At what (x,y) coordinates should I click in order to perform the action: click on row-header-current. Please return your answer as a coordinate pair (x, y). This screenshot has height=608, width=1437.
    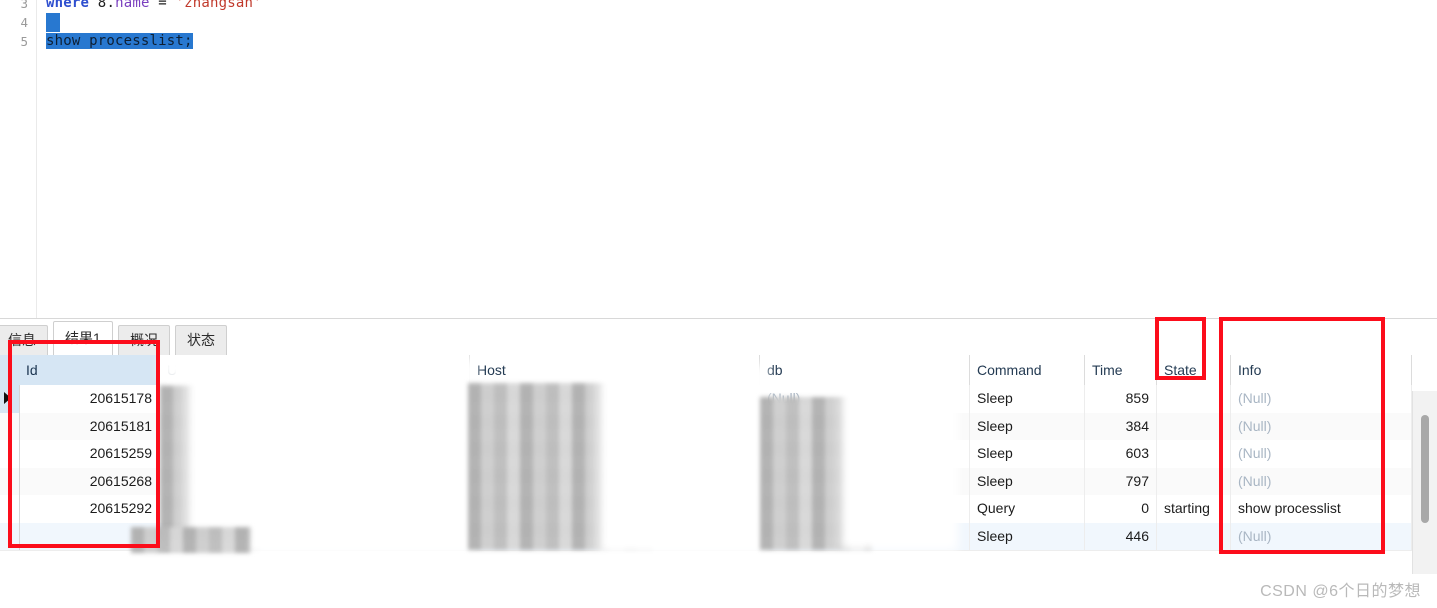
    Looking at the image, I should click on (10, 399).